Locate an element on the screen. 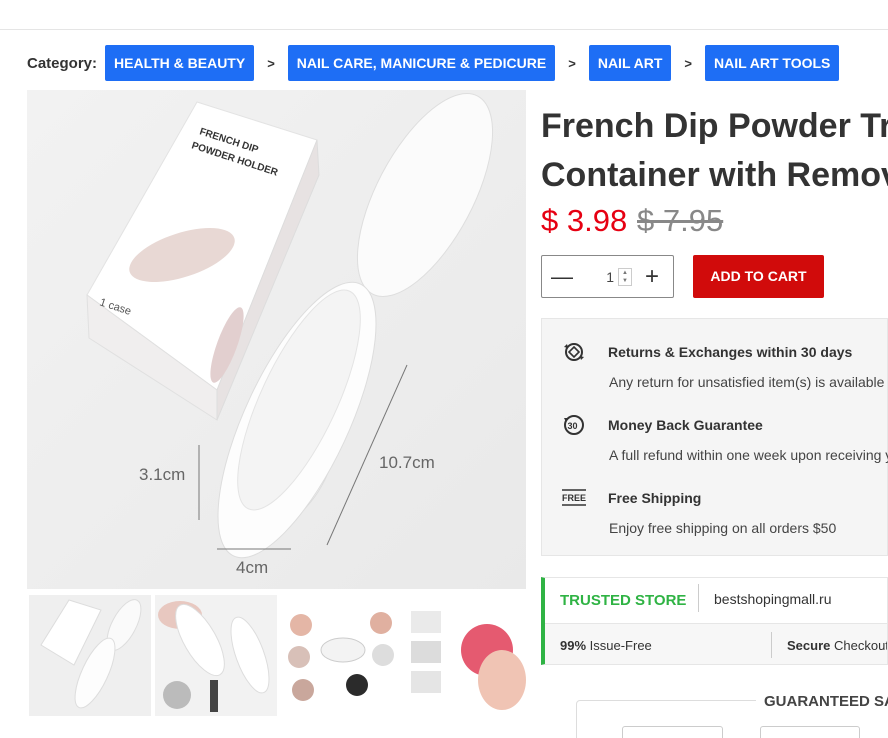  feature-title: Returns & Exchanges within 30 days is located at coordinates (730, 352).